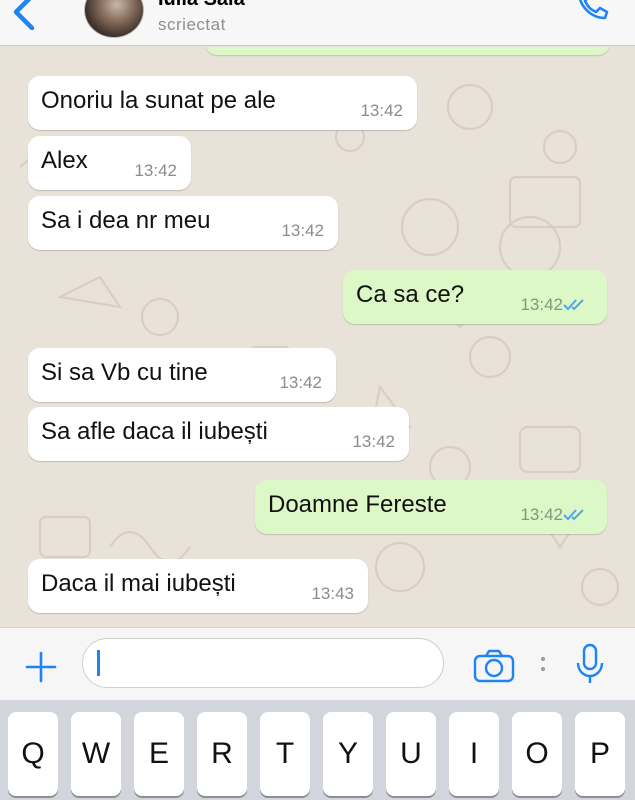 Image resolution: width=635 pixels, height=800 pixels. I want to click on more-icon, so click(543, 665).